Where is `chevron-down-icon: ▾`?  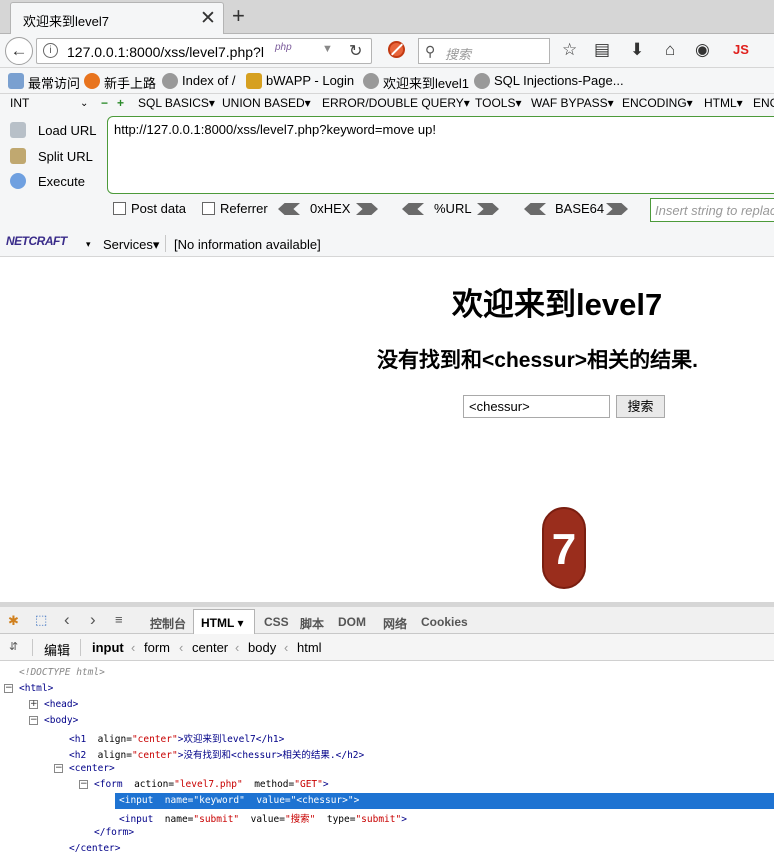 chevron-down-icon: ▾ is located at coordinates (88, 244).